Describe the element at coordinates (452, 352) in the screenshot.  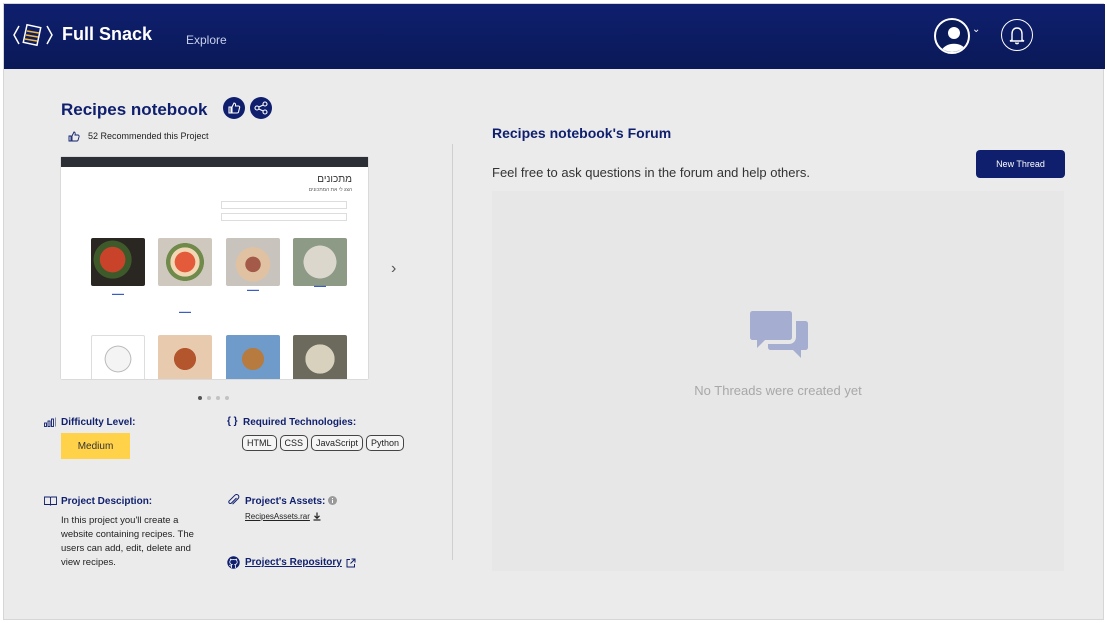
I see `column-divider` at that location.